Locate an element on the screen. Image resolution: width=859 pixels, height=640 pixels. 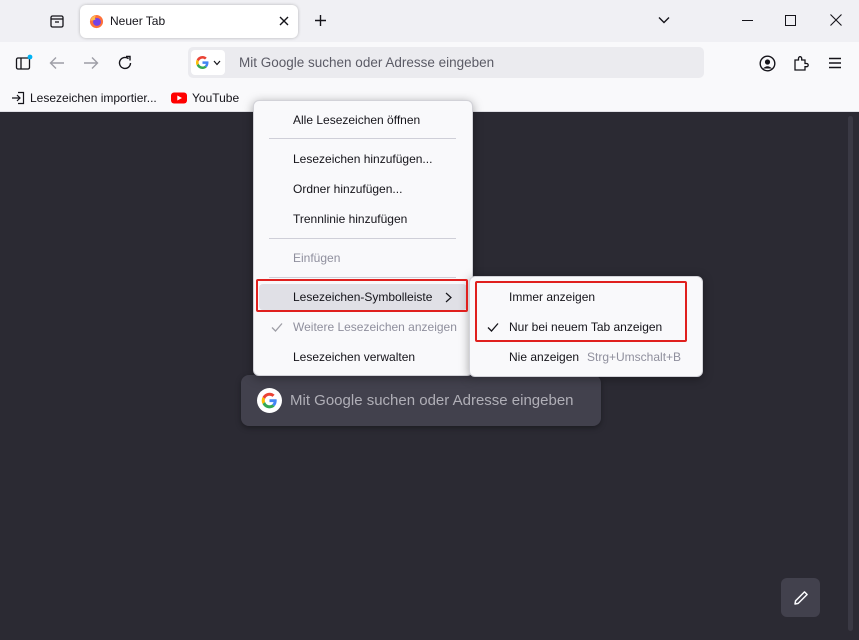
sidebar-icon is located at coordinates (24, 62).